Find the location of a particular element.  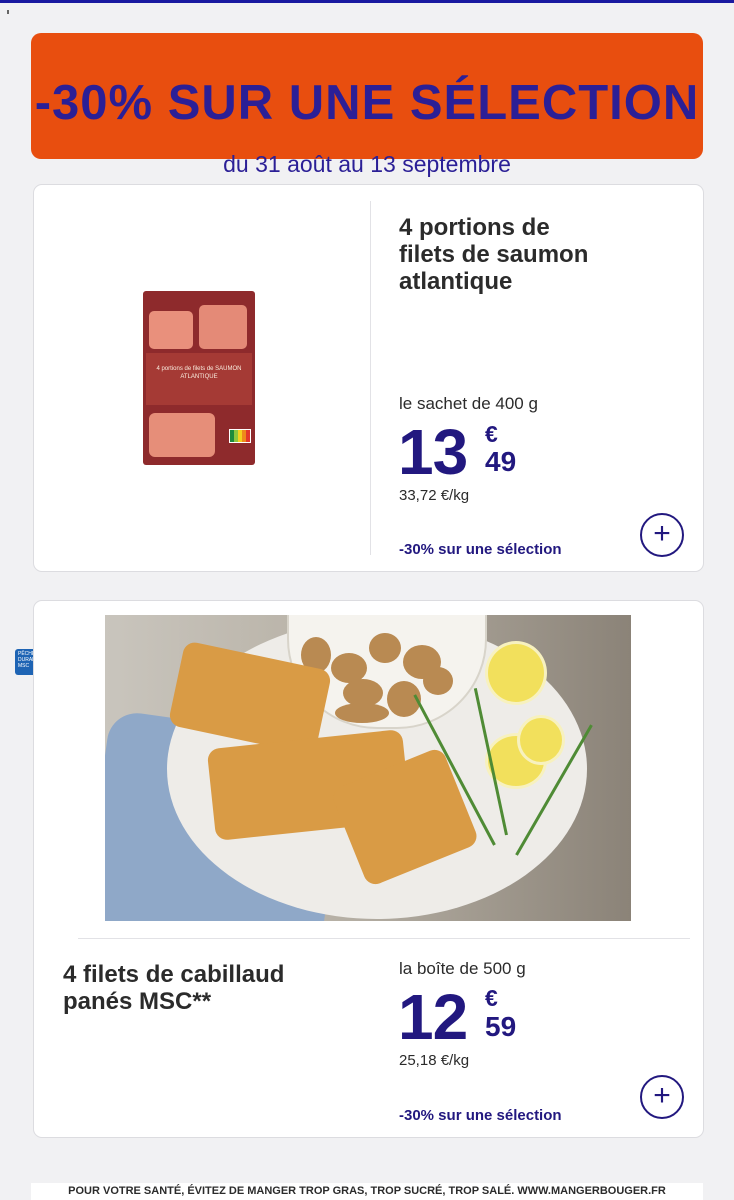

price-per-kg: 25,18 €/kg is located at coordinates (434, 1060).